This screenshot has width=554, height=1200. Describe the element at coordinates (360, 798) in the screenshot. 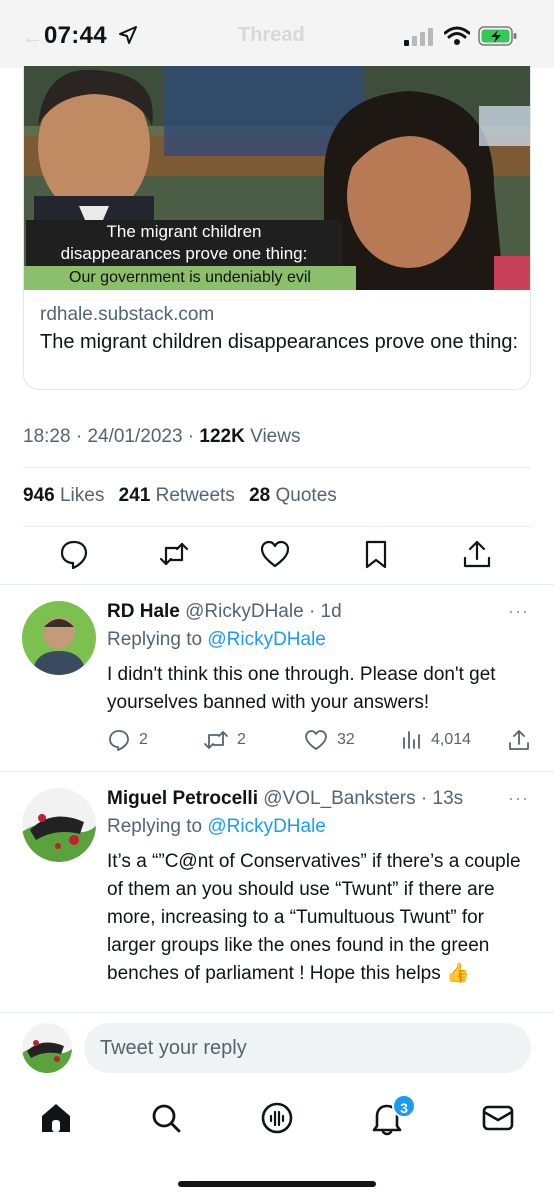

I see `author-handle: @VOL_Banksters · 13s` at that location.